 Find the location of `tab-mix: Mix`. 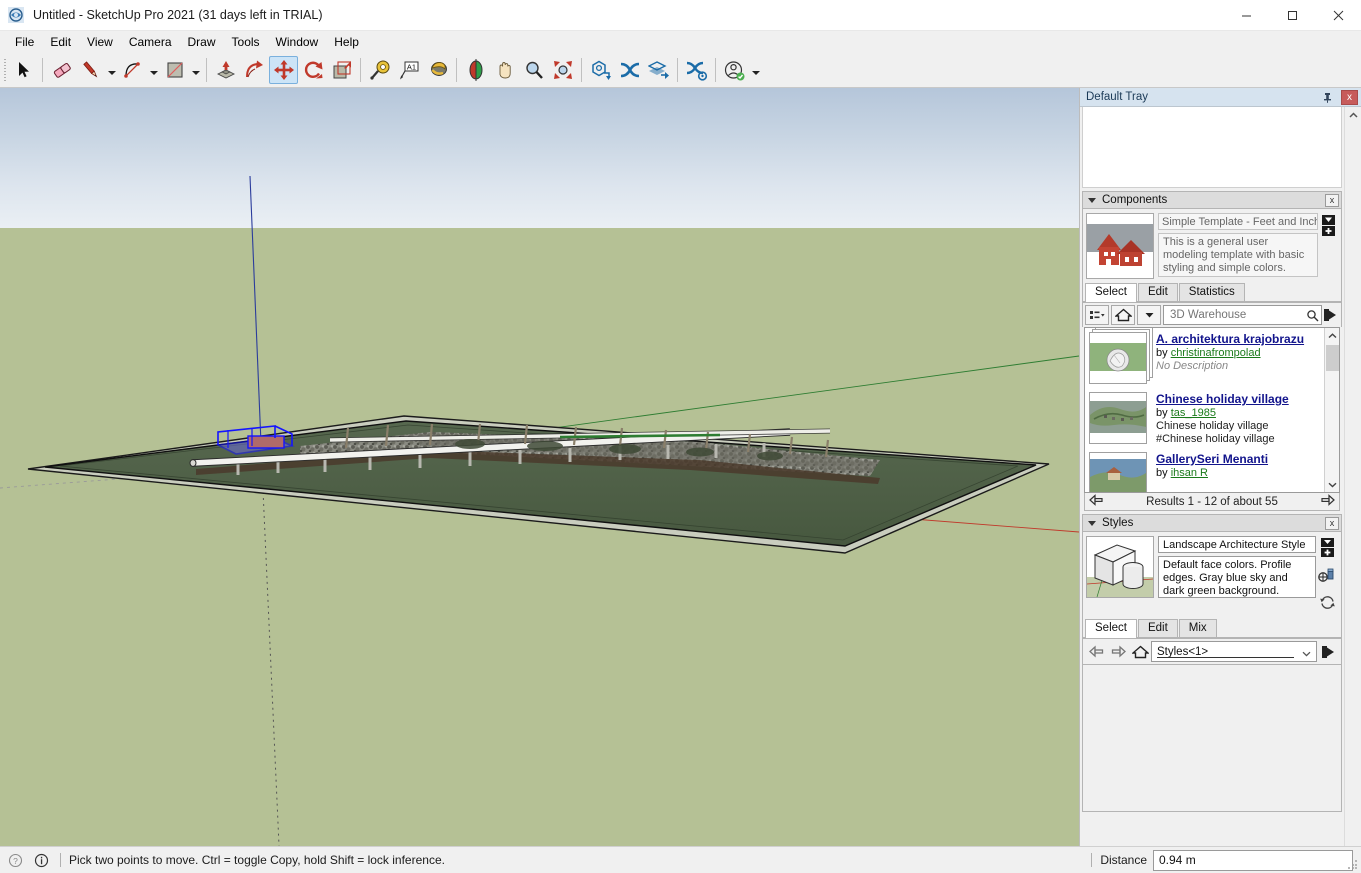

tab-mix: Mix is located at coordinates (1197, 628).